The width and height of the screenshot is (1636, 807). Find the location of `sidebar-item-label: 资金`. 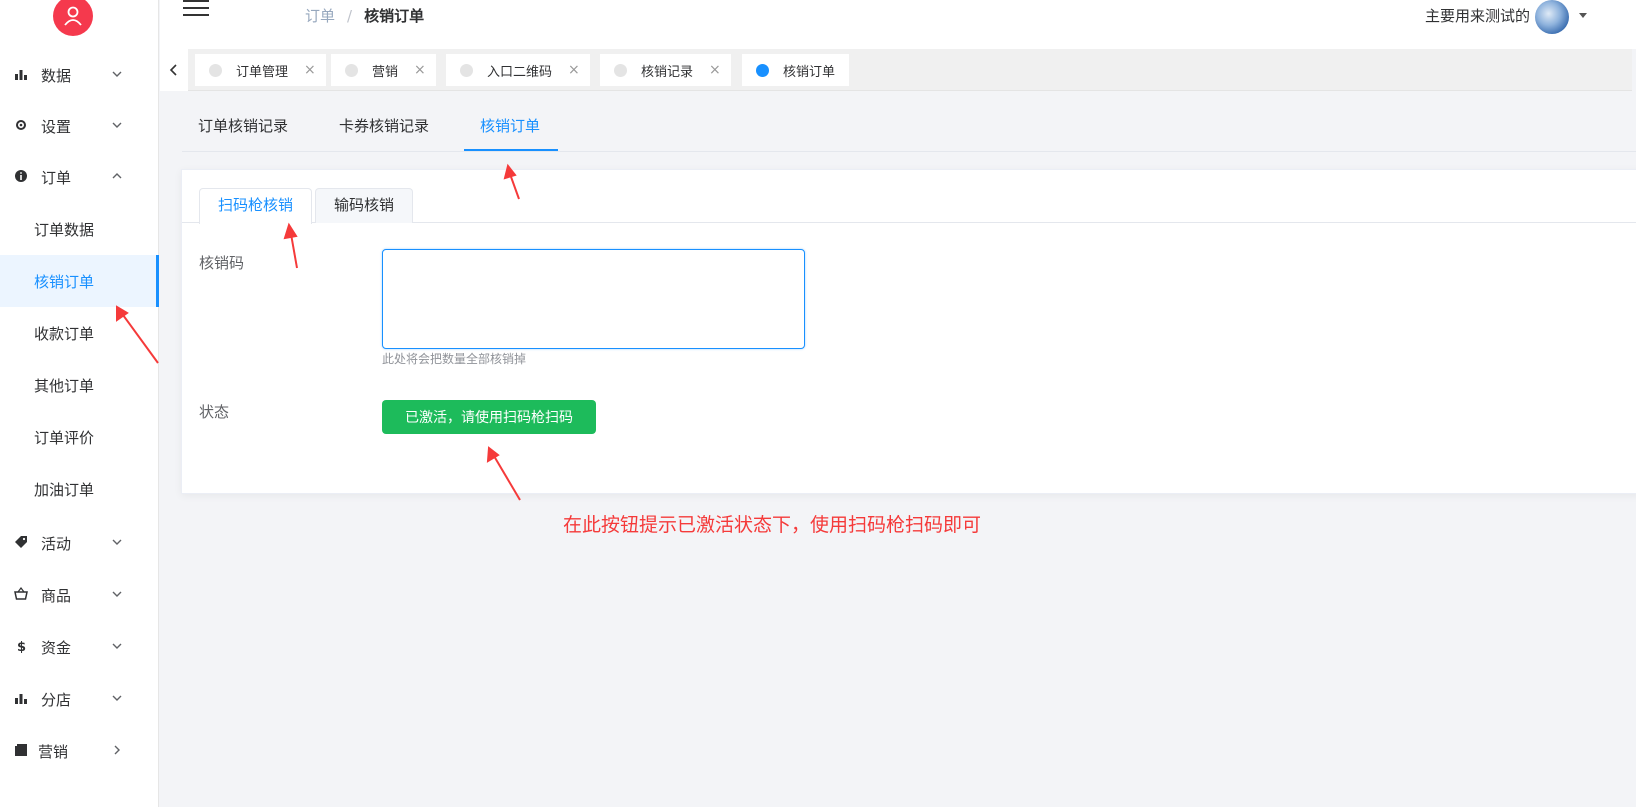

sidebar-item-label: 资金 is located at coordinates (56, 648).